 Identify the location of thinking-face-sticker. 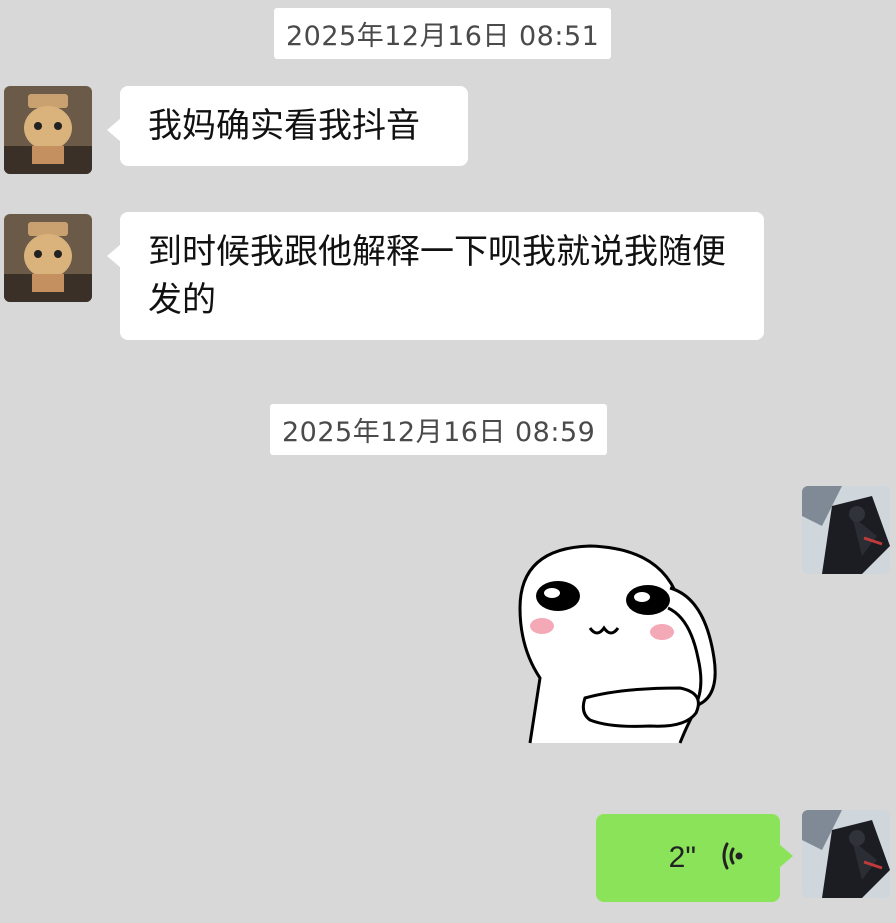
(617, 644).